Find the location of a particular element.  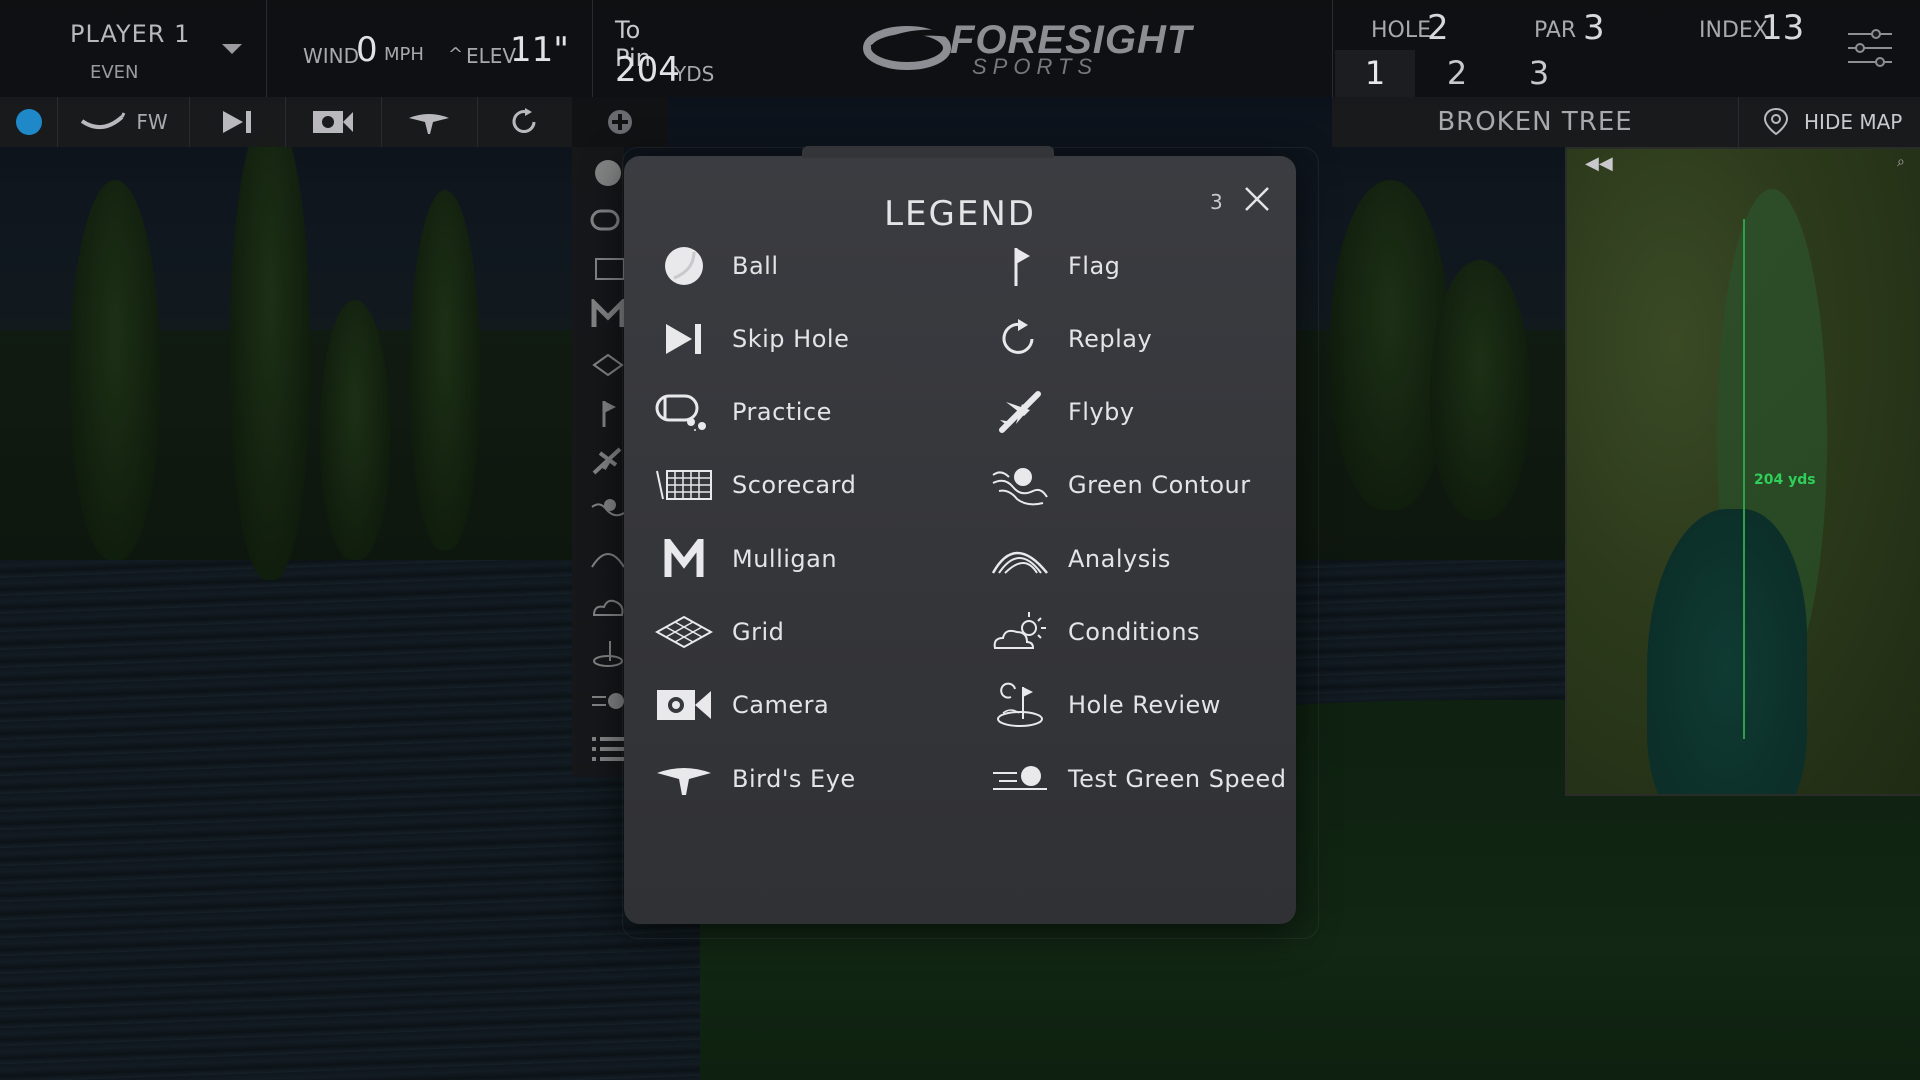

hole-minimap: 204 yds ◀◀ ⌕ is located at coordinates (1742, 471).